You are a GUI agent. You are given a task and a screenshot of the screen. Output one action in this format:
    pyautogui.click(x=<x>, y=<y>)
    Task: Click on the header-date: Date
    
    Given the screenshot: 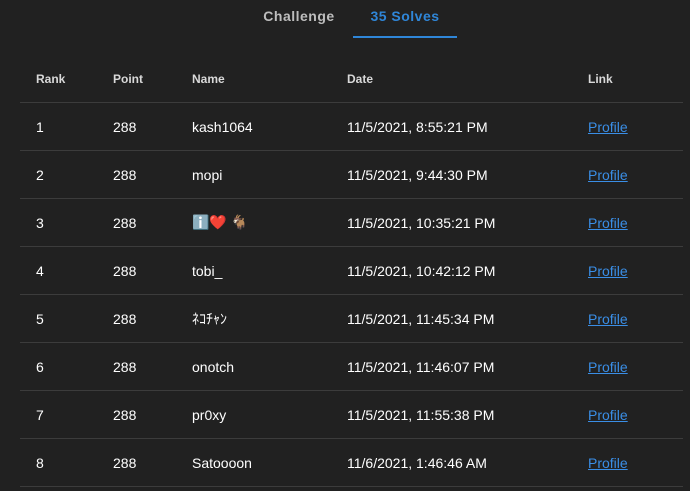 What is the action you would take?
    pyautogui.click(x=467, y=79)
    